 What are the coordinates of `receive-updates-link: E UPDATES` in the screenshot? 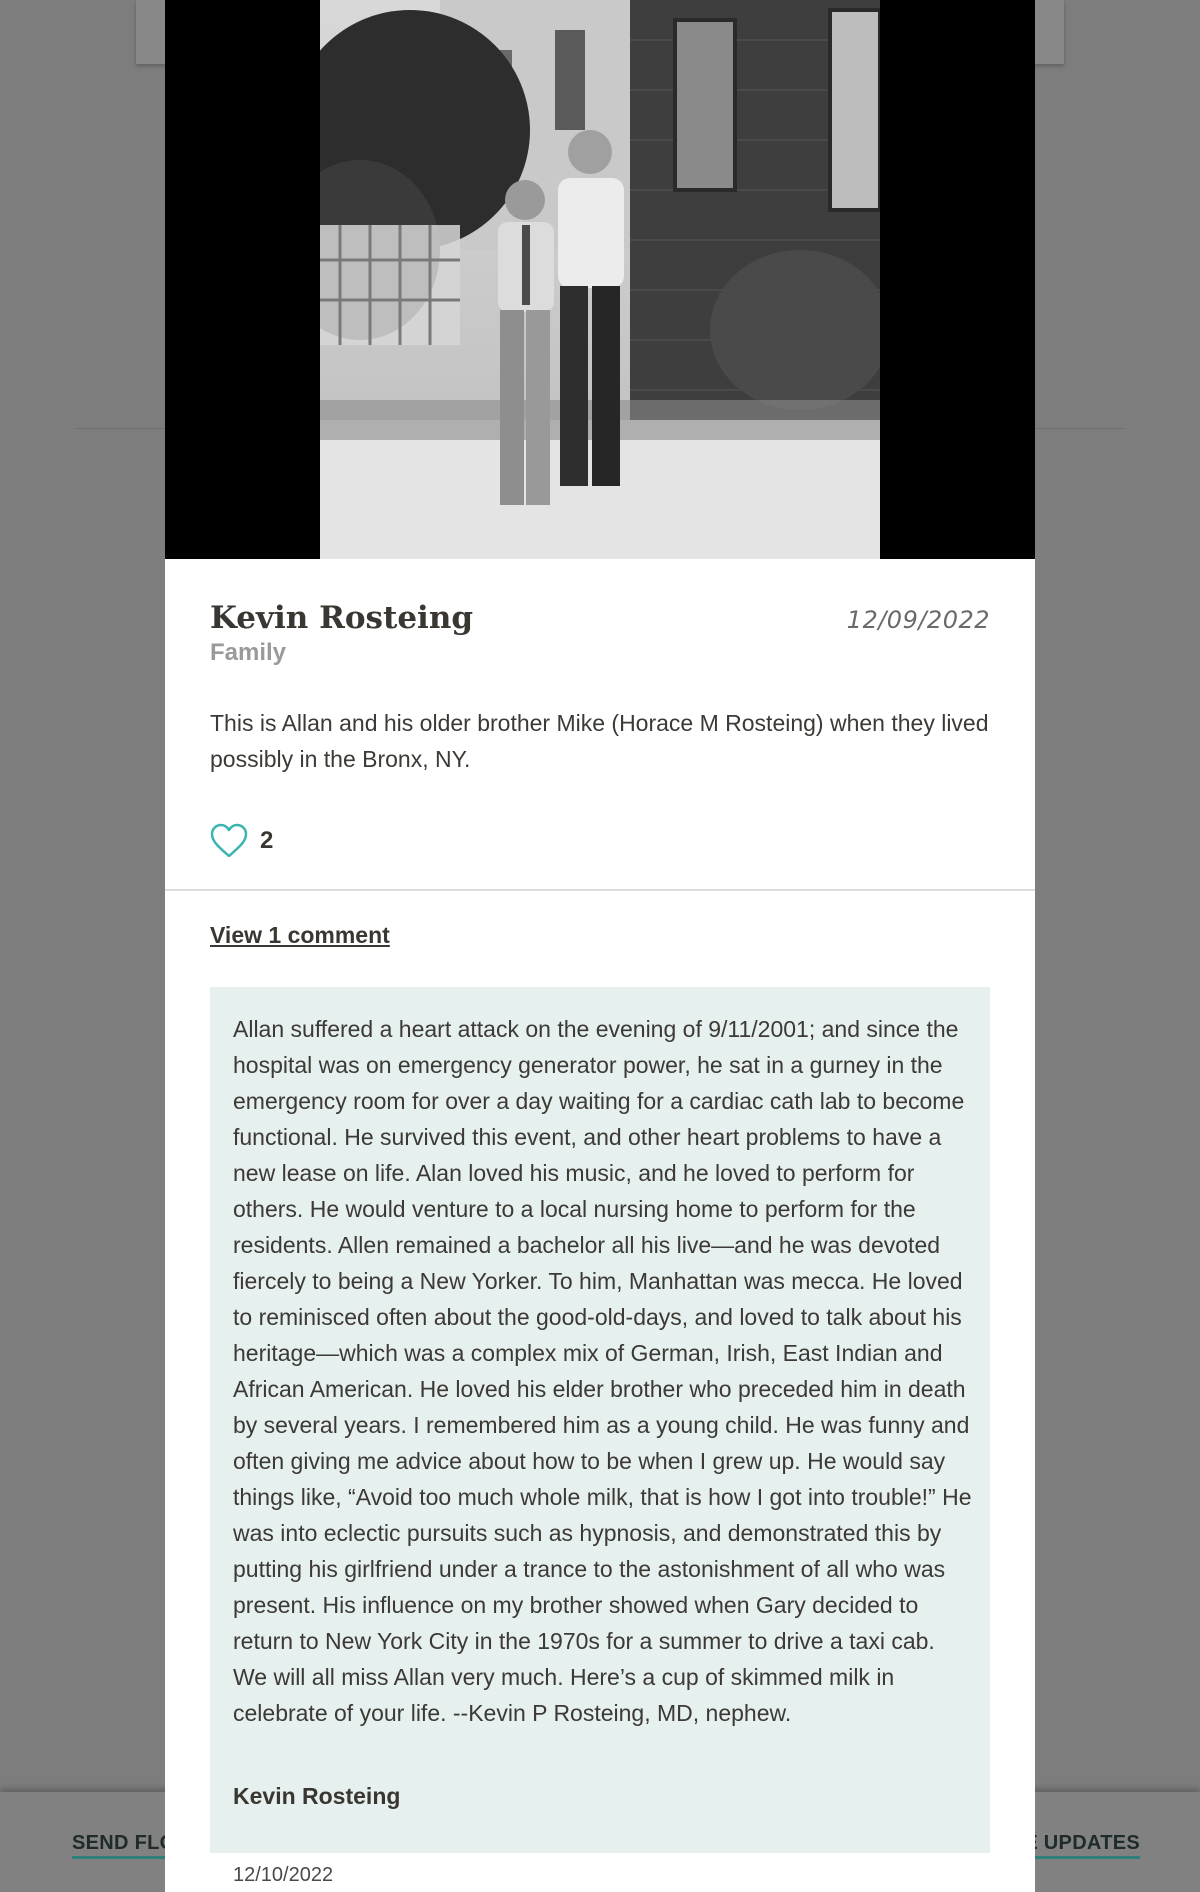 It's located at (1082, 1845).